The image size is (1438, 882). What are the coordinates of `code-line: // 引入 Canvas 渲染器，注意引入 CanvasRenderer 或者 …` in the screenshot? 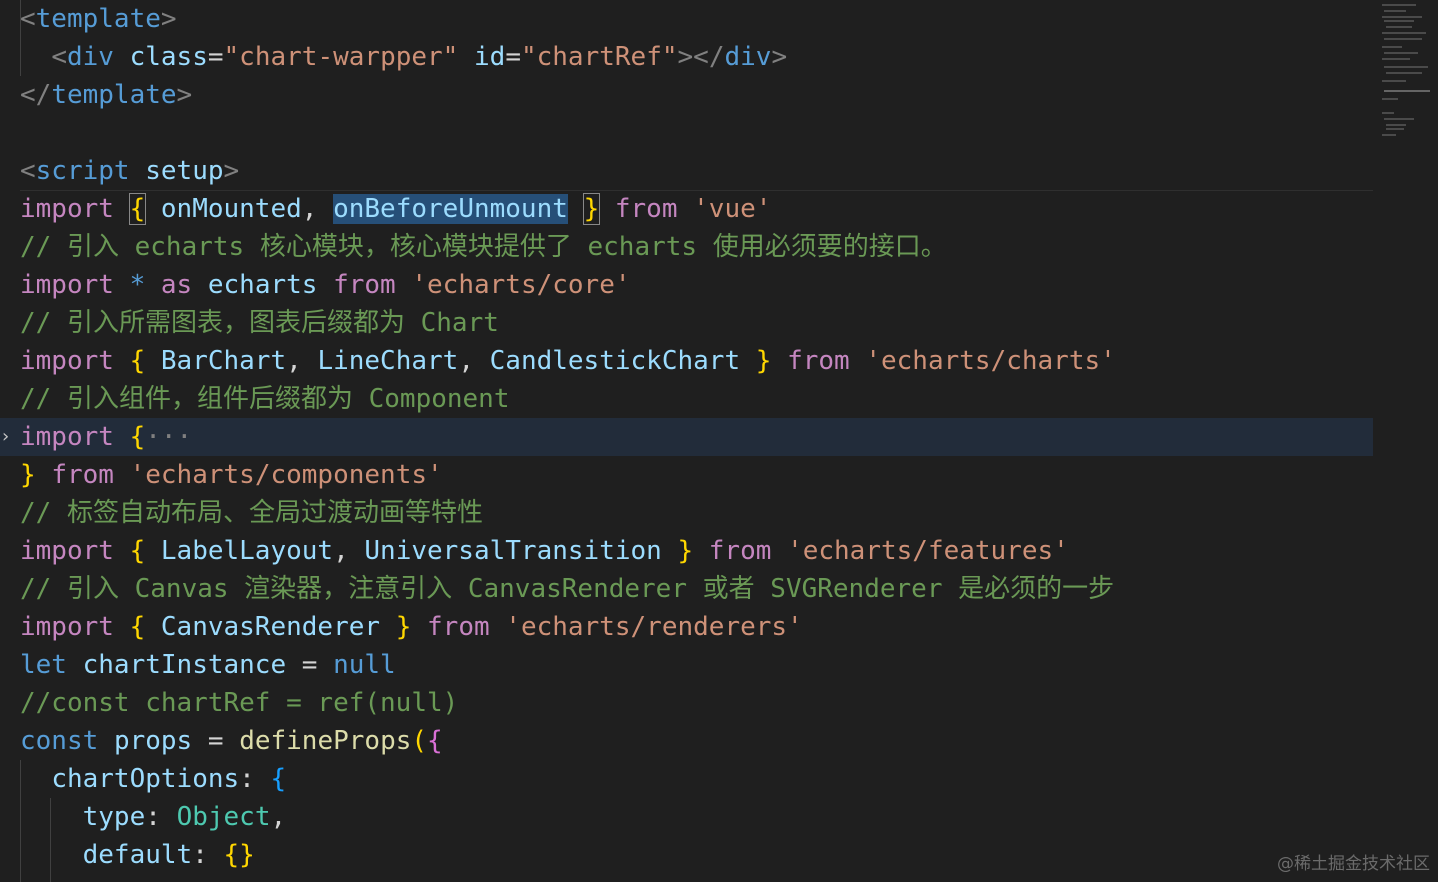 It's located at (567, 589).